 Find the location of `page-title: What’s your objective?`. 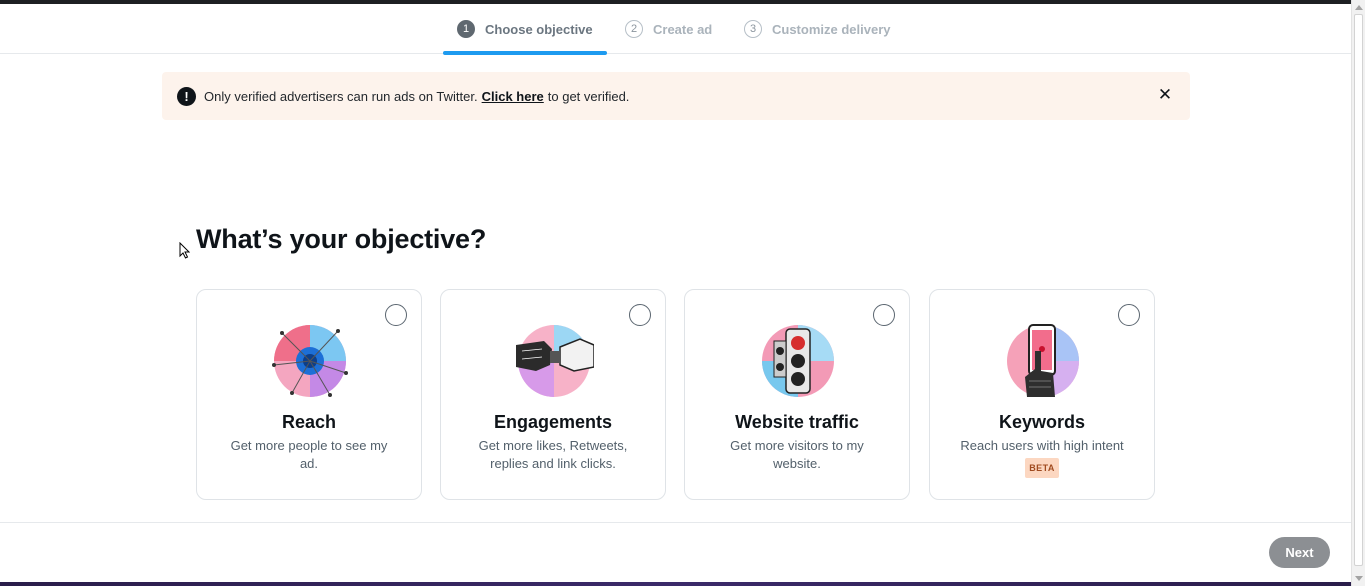

page-title: What’s your objective? is located at coordinates (341, 239).